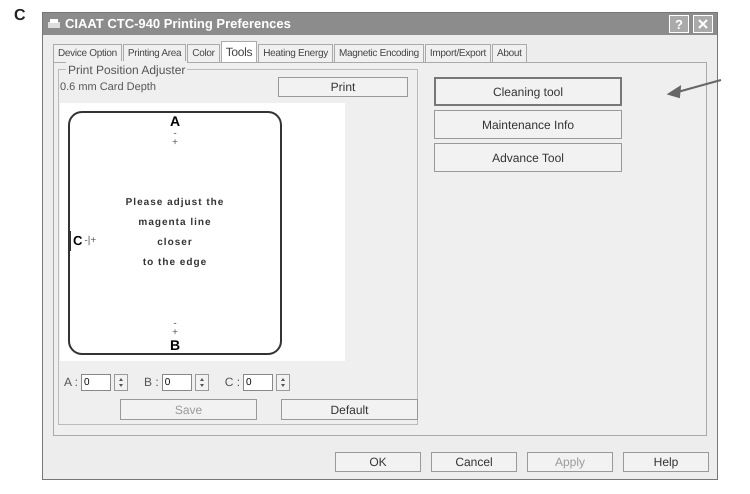  I want to click on tab: About, so click(509, 53).